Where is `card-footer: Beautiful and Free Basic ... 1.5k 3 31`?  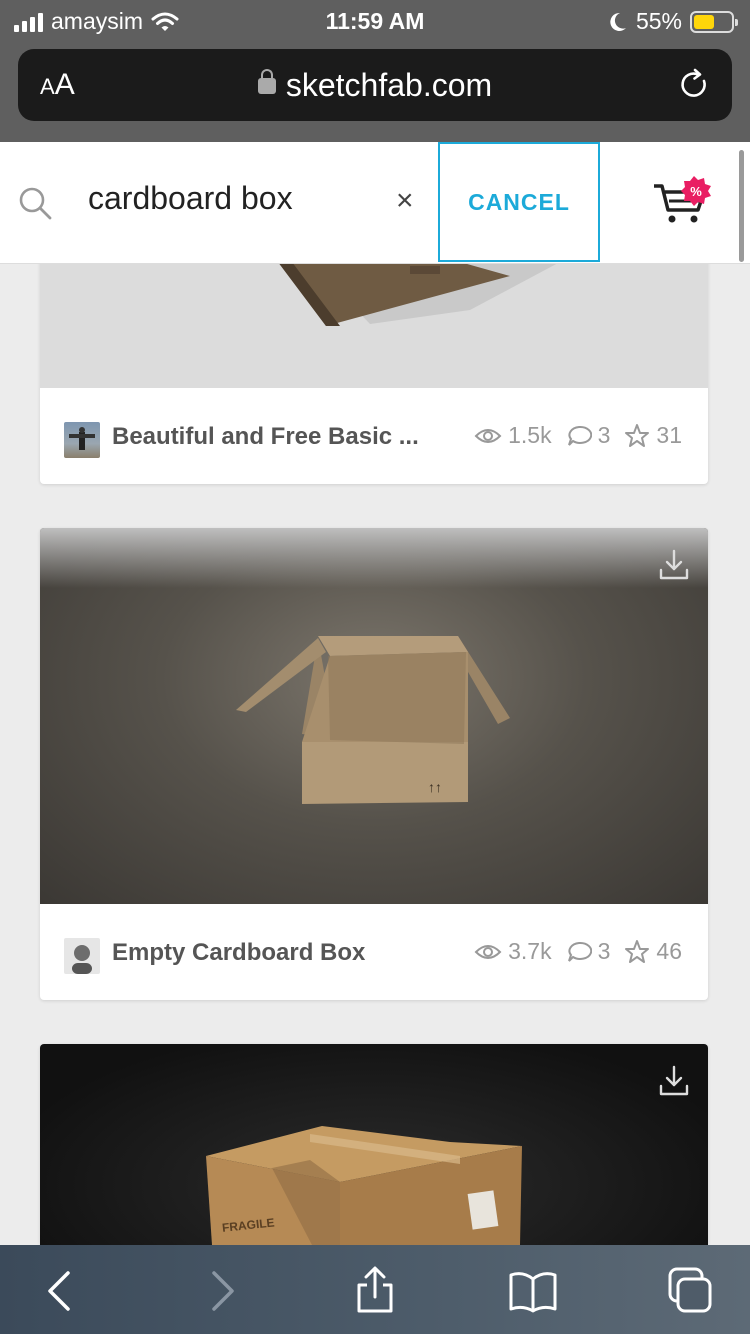
card-footer: Beautiful and Free Basic ... 1.5k 3 31 is located at coordinates (374, 436).